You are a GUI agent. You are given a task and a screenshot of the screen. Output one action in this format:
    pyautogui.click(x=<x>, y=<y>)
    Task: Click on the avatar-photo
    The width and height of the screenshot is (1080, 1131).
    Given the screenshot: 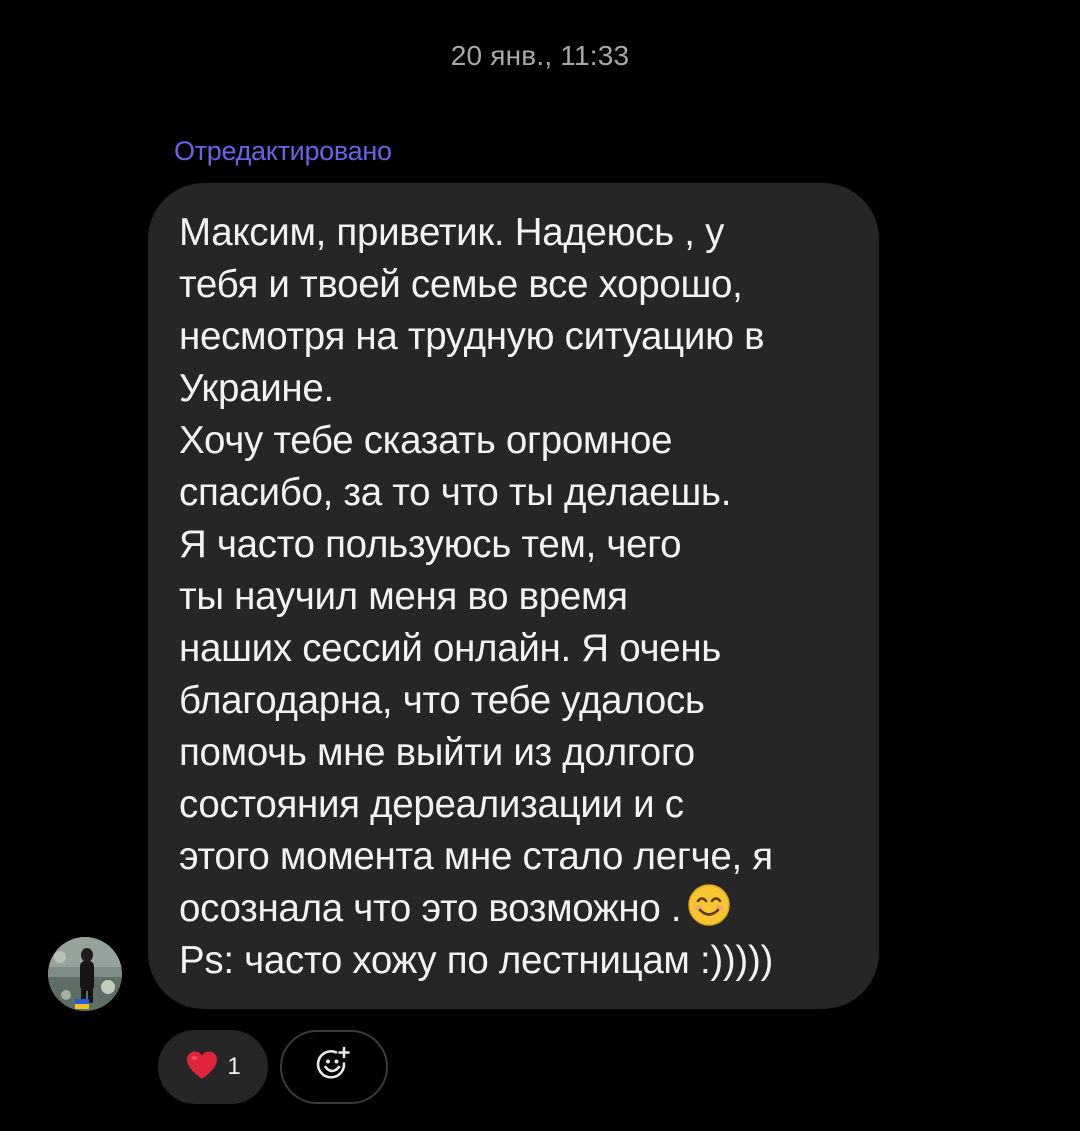 What is the action you would take?
    pyautogui.click(x=85, y=974)
    